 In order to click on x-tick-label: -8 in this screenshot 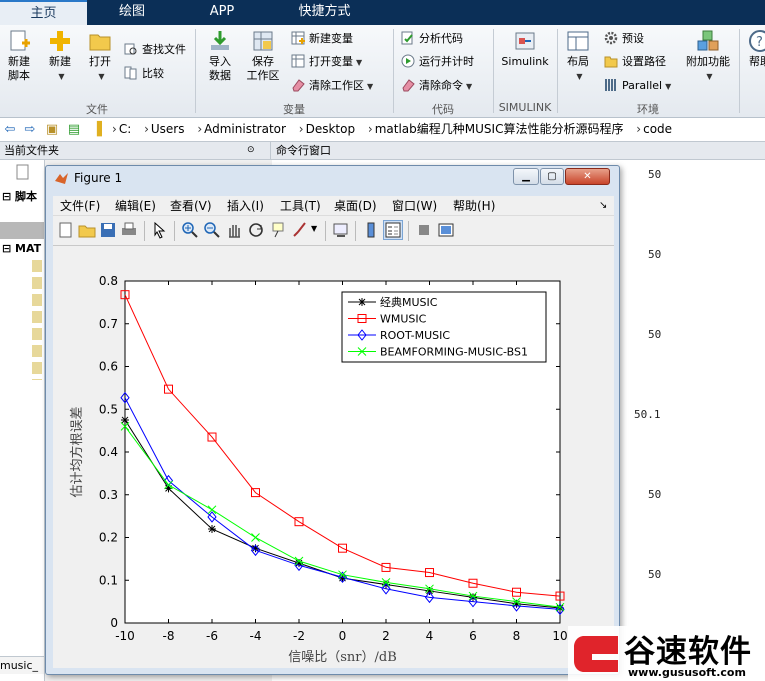, I will do `click(169, 636)`.